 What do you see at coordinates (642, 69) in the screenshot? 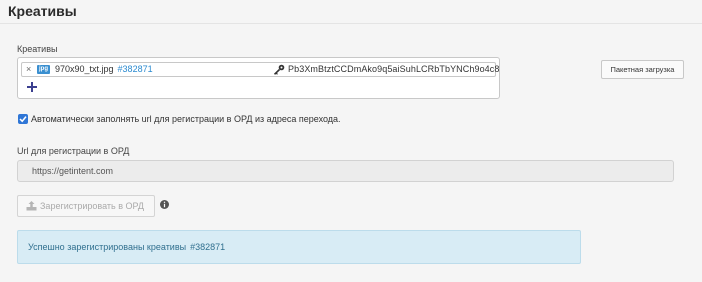
I see `batch-upload-button: Пакетная загрузка` at bounding box center [642, 69].